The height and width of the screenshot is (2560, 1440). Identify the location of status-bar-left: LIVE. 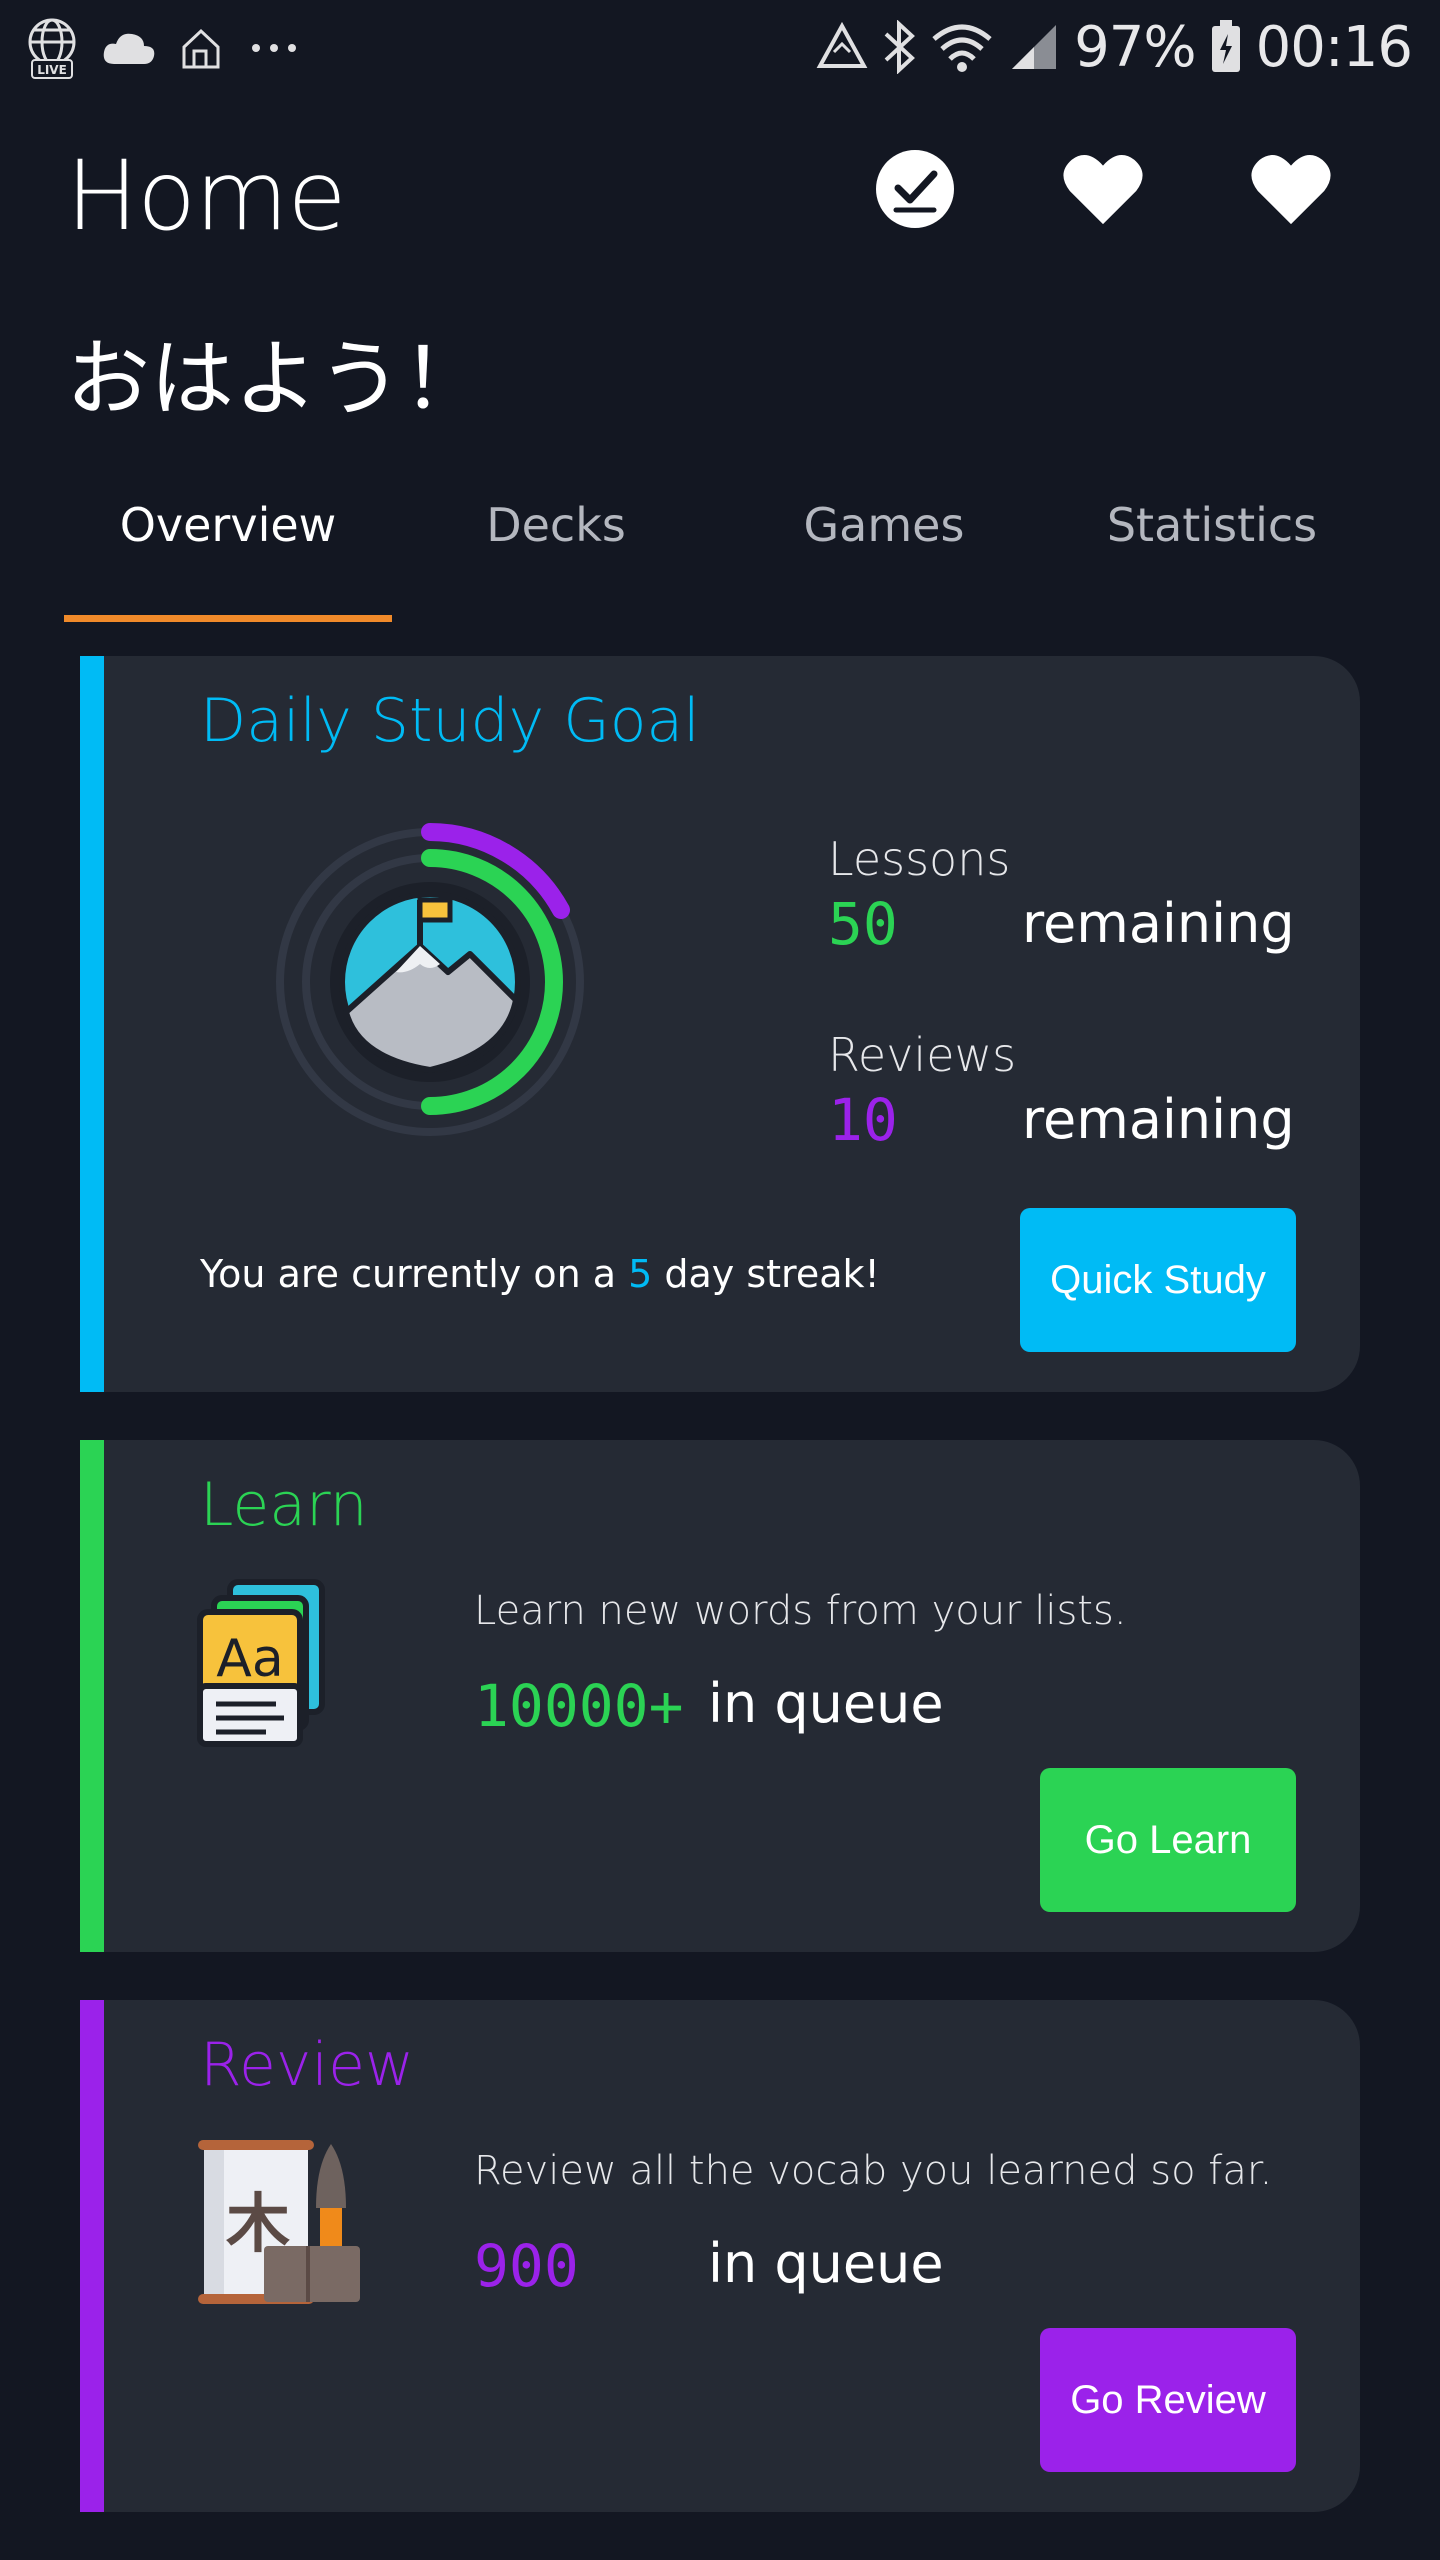
(163, 48).